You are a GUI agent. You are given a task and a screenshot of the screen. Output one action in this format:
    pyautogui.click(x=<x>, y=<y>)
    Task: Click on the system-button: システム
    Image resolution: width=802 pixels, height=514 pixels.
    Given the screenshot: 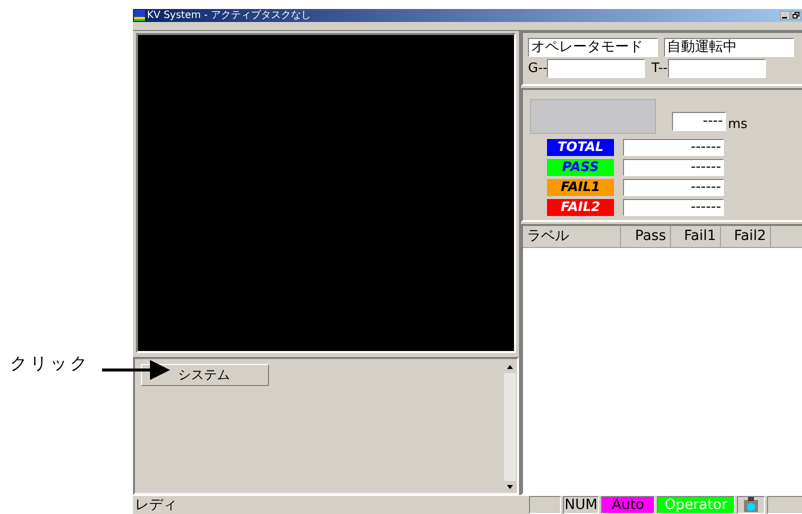 What is the action you would take?
    pyautogui.click(x=205, y=375)
    